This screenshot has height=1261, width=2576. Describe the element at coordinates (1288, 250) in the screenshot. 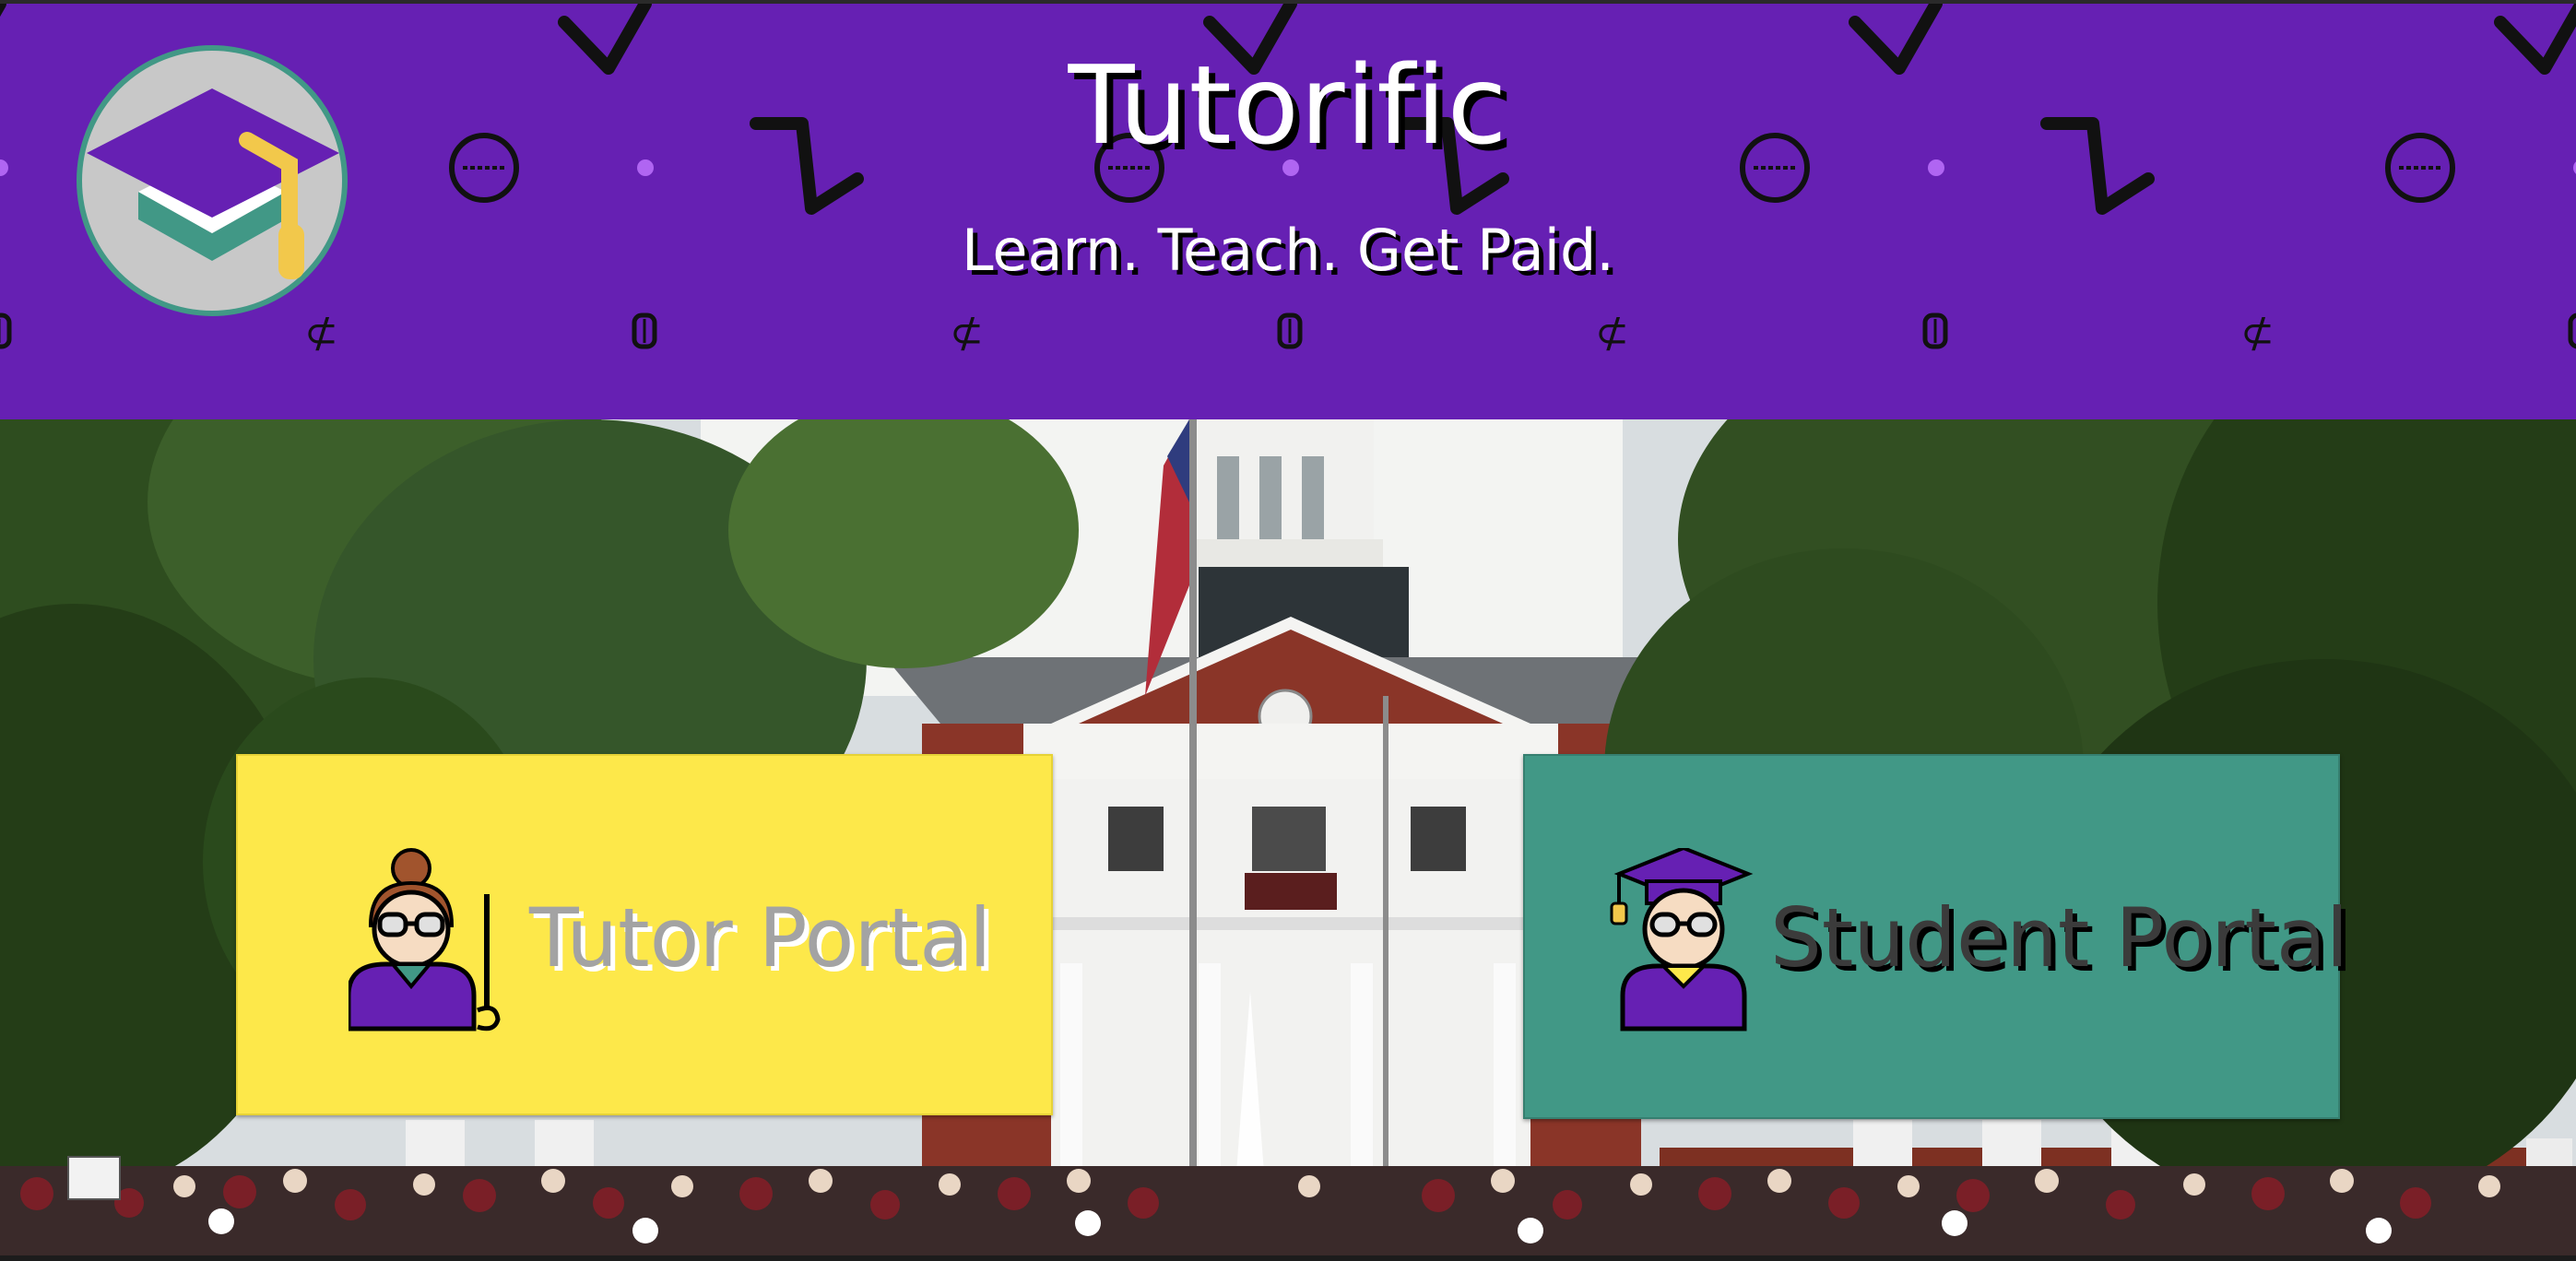

I see `site-tagline: Learn. Teach. Get Paid.` at that location.